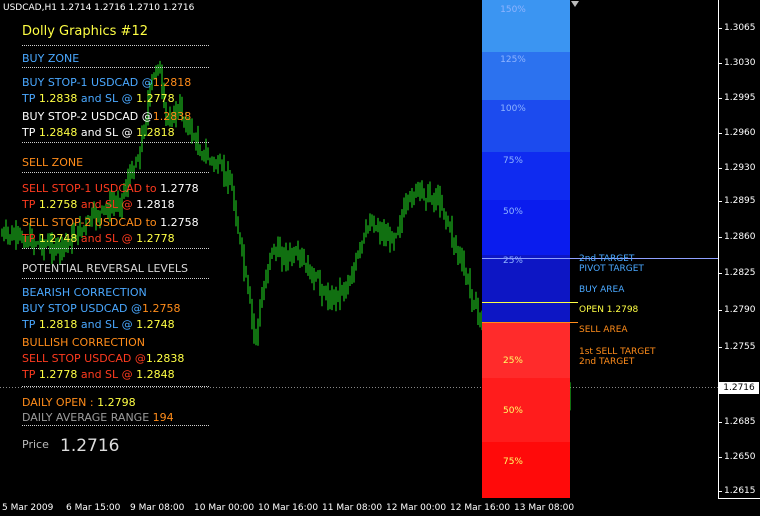 This screenshot has height=516, width=760. I want to click on time-tick: 10 Mar 16:00, so click(288, 508).